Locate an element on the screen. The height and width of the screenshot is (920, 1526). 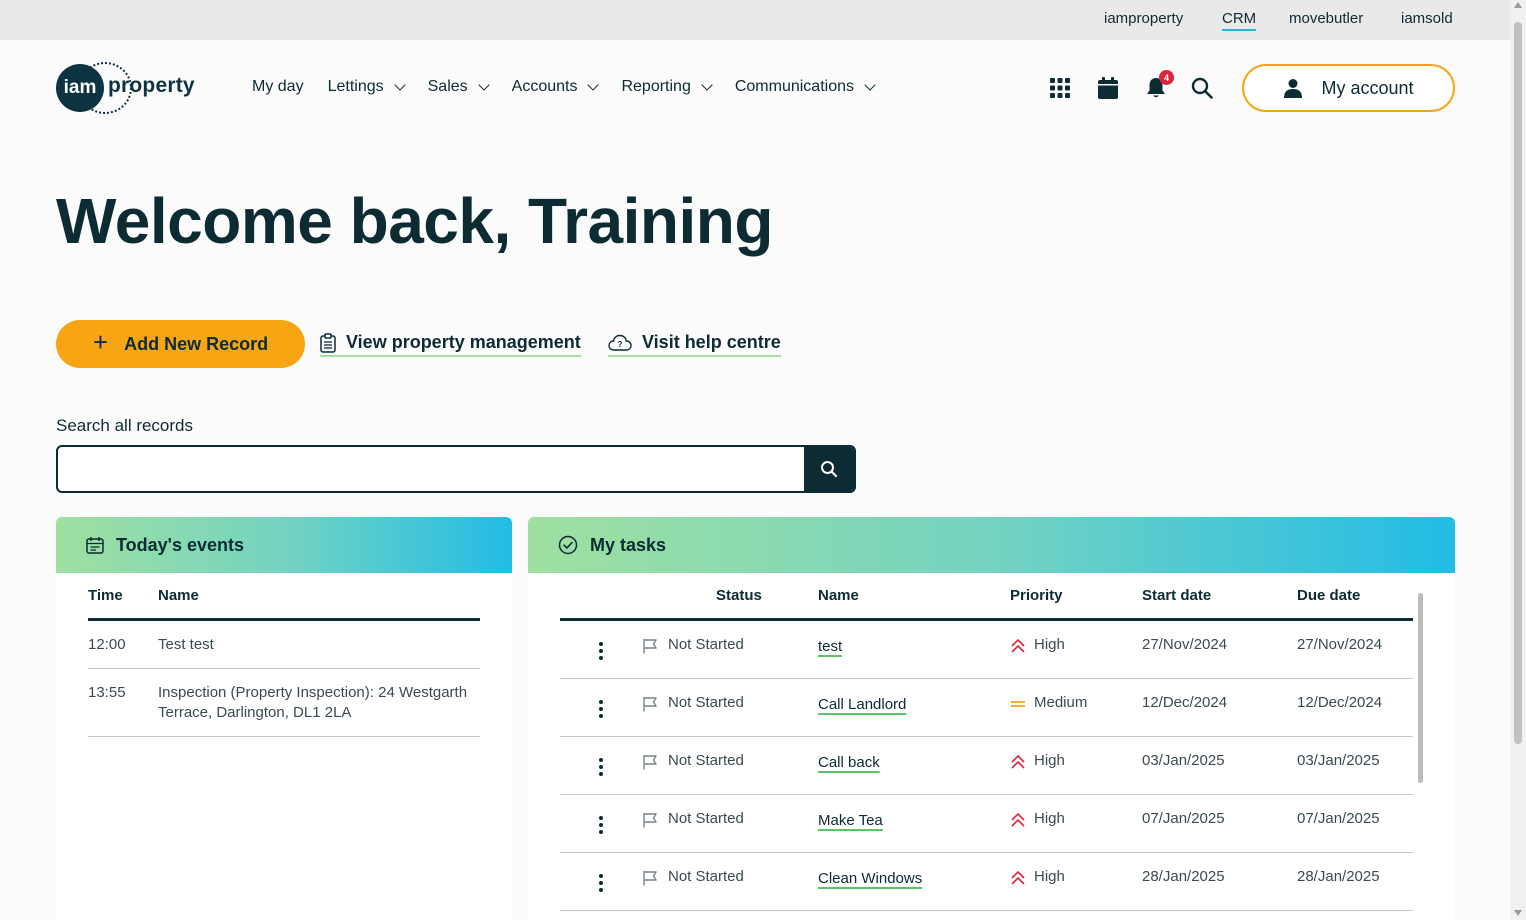
search-submit-button is located at coordinates (829, 469).